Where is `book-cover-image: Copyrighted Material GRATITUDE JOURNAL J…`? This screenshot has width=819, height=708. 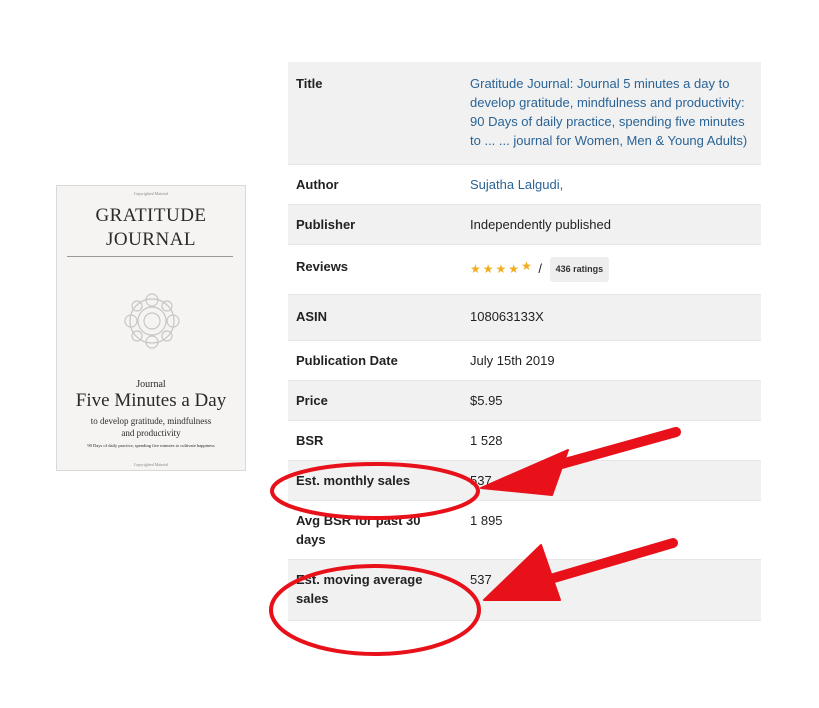
book-cover-image: Copyrighted Material GRATITUDE JOURNAL J… is located at coordinates (151, 328).